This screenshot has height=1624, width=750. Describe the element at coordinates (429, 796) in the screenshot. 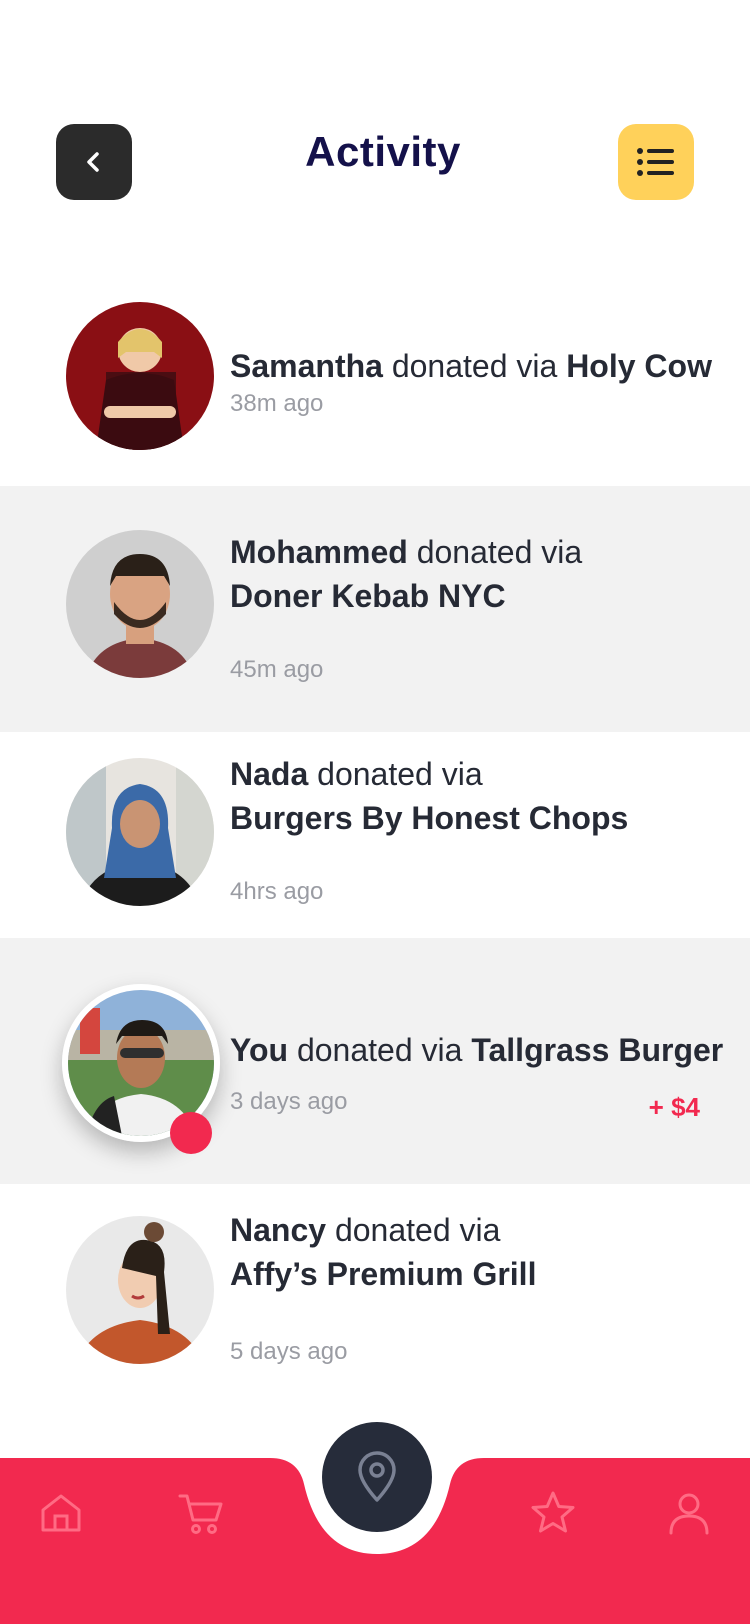

I see `activity-text: Nada donated via Burgers By Honest Chops` at that location.